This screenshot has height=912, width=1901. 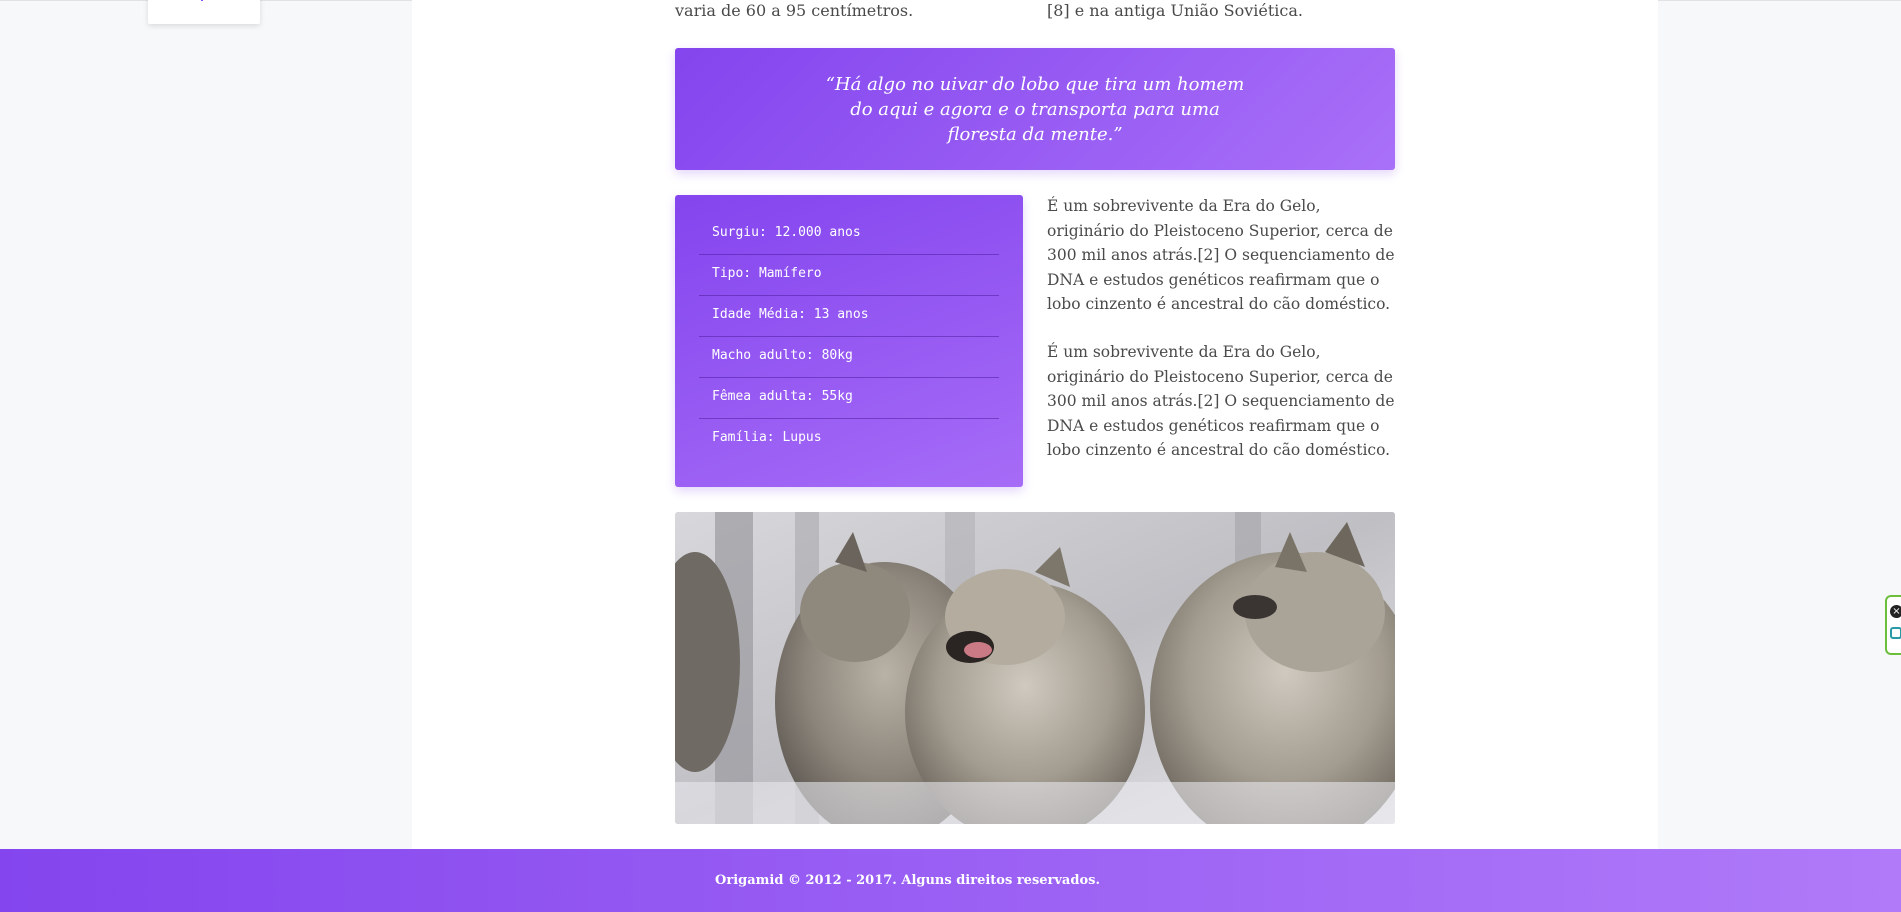 I want to click on side-menu-card, so click(x=204, y=12).